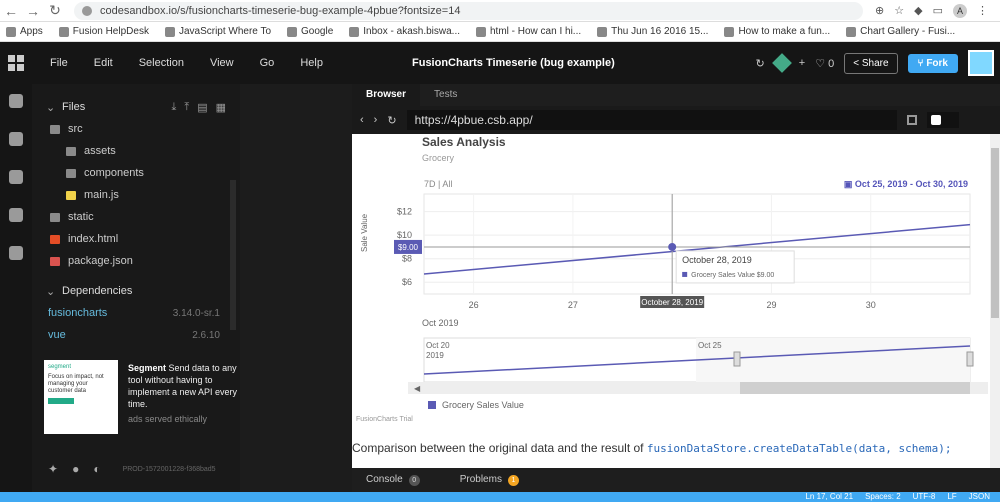  What do you see at coordinates (362, 120) in the screenshot?
I see `preview-back-icon: ‹` at bounding box center [362, 120].